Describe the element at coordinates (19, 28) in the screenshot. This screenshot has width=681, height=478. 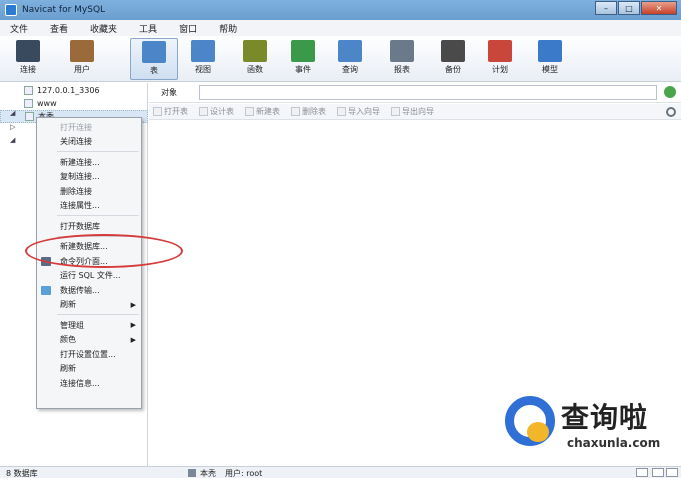
I see `menu-item: 文件` at that location.